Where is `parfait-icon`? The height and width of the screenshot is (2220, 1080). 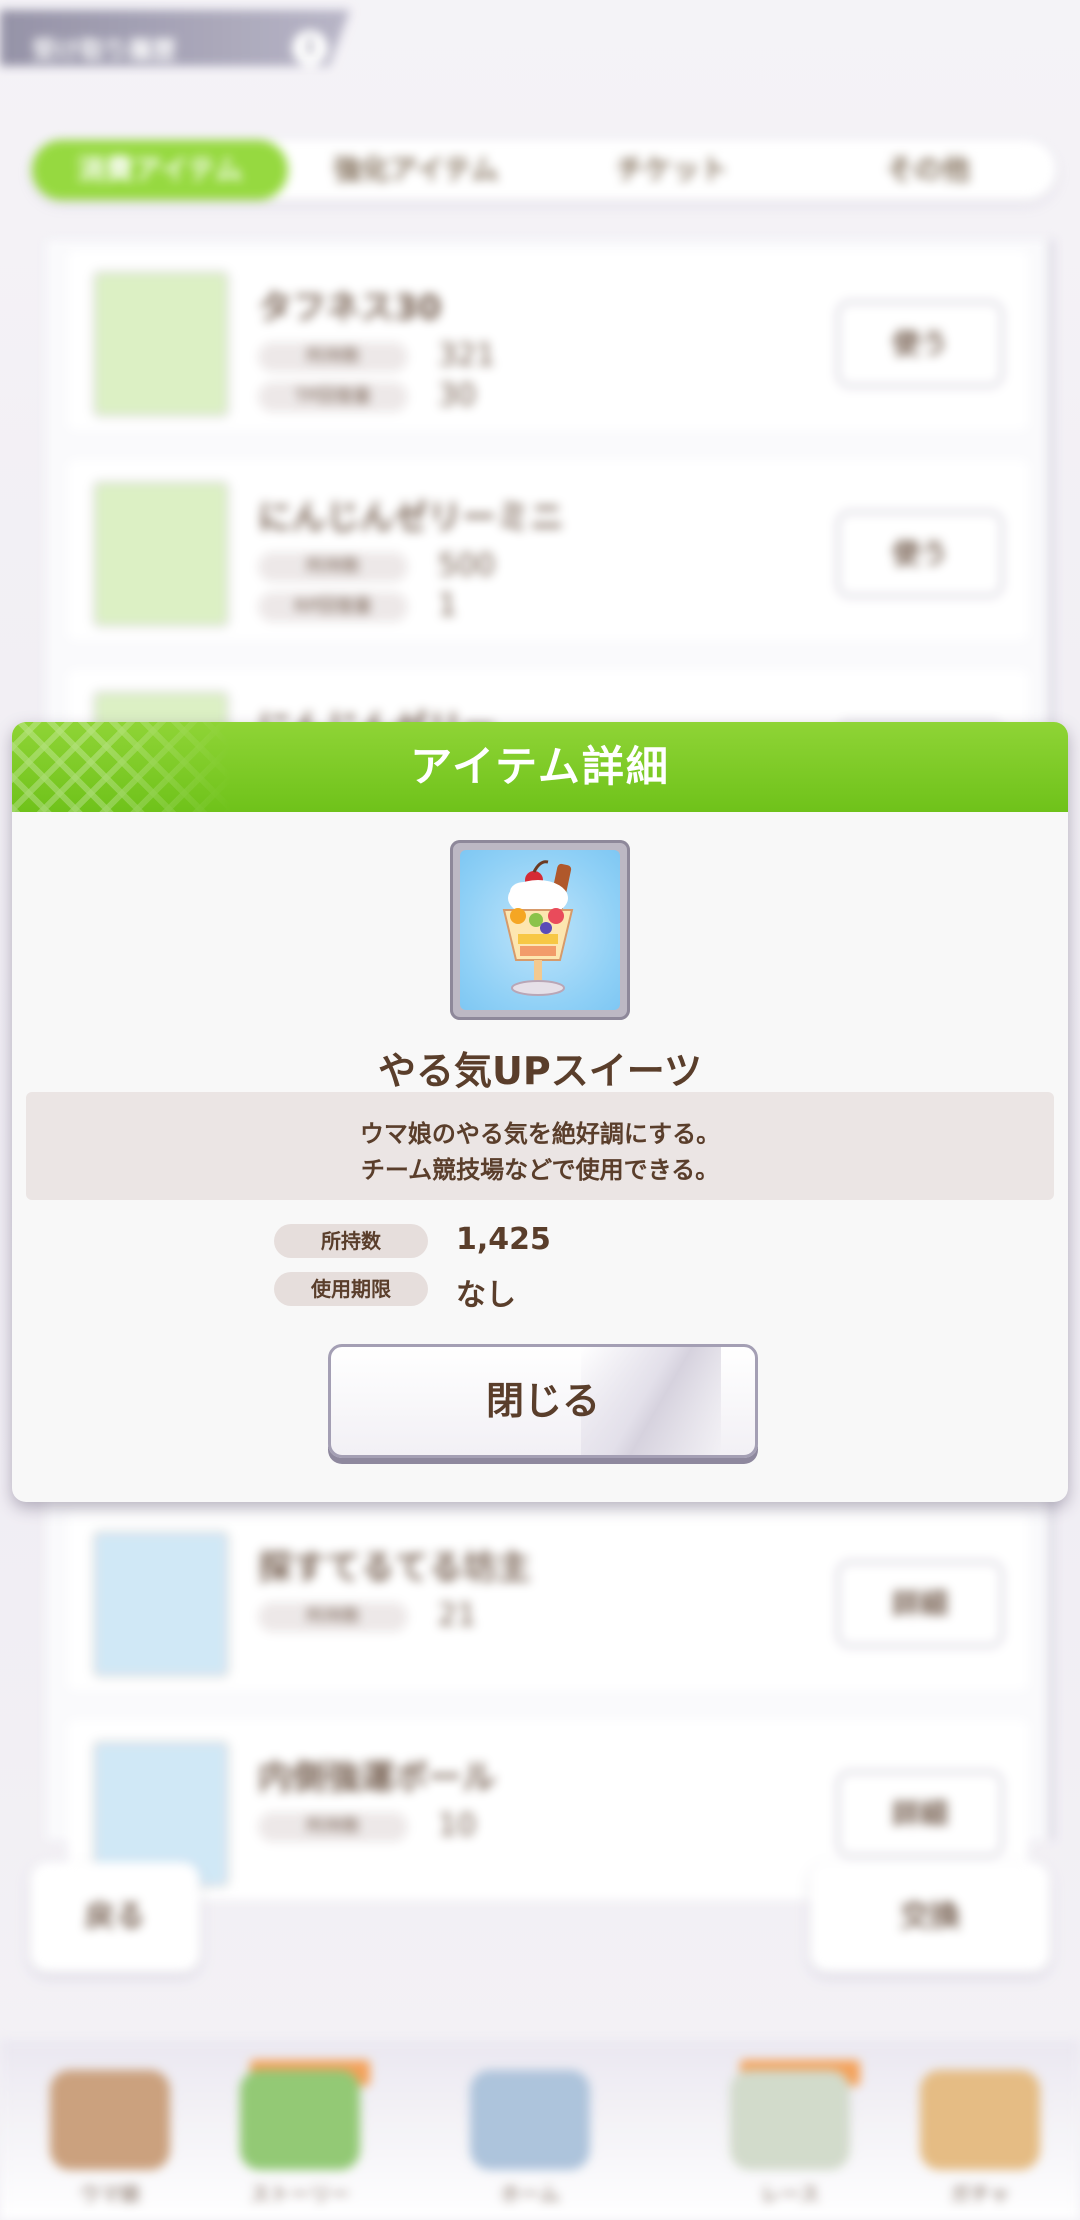 parfait-icon is located at coordinates (540, 930).